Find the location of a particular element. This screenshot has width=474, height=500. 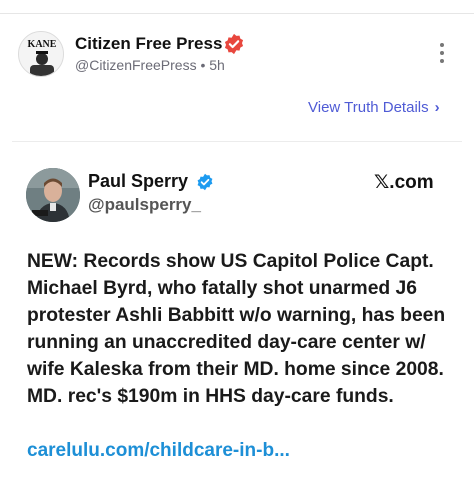

verified-check-icon is located at coordinates (205, 182).